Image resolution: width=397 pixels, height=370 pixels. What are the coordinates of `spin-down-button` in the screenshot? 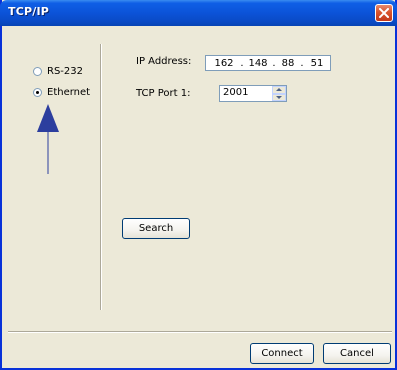 It's located at (279, 97).